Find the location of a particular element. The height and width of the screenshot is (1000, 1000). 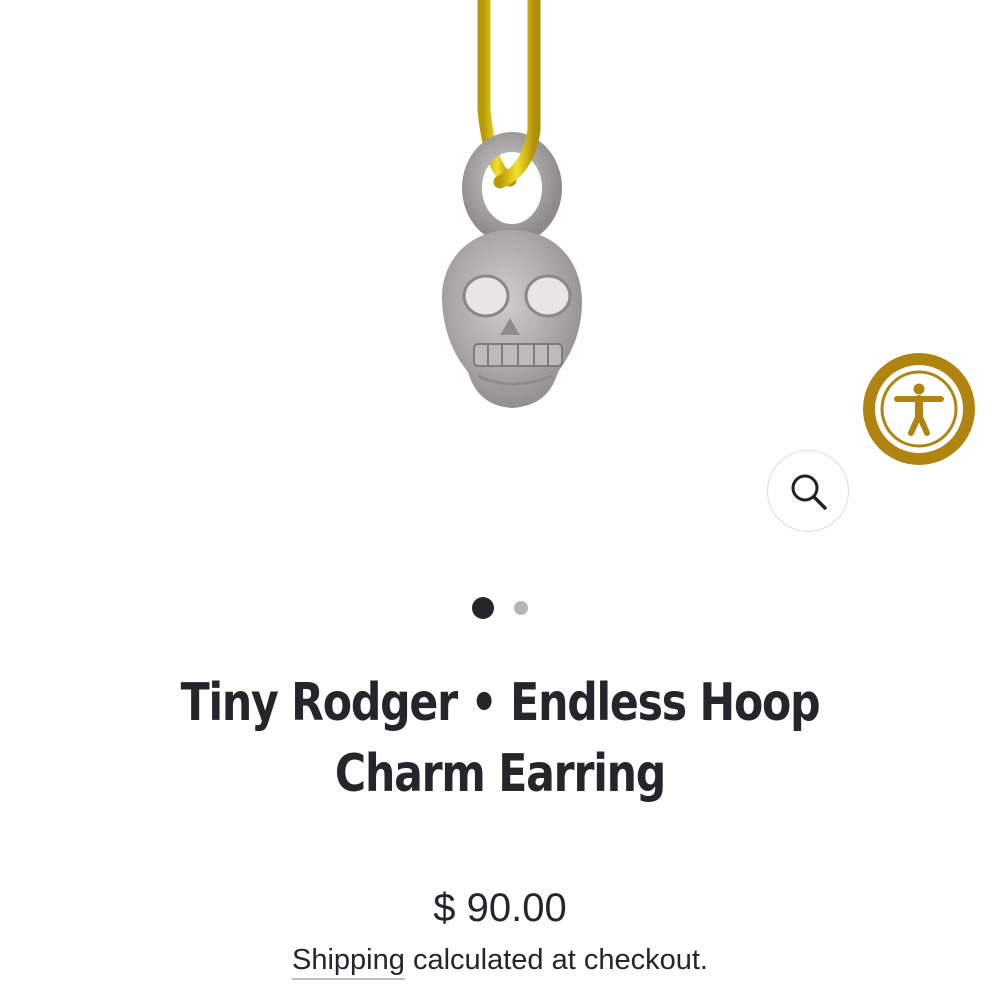

magnifier-icon is located at coordinates (809, 492).